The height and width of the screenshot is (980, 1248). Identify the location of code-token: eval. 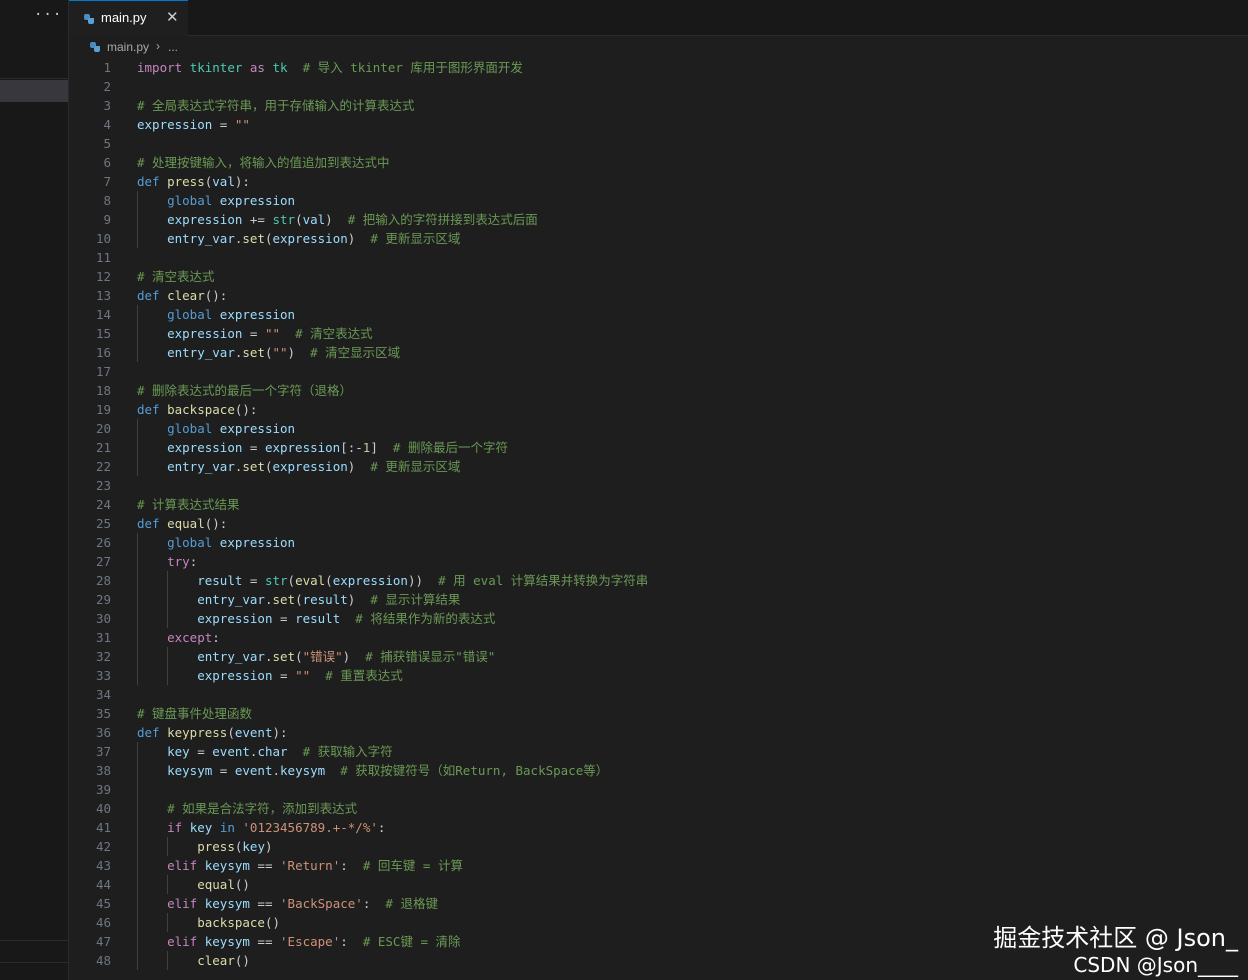
(310, 580).